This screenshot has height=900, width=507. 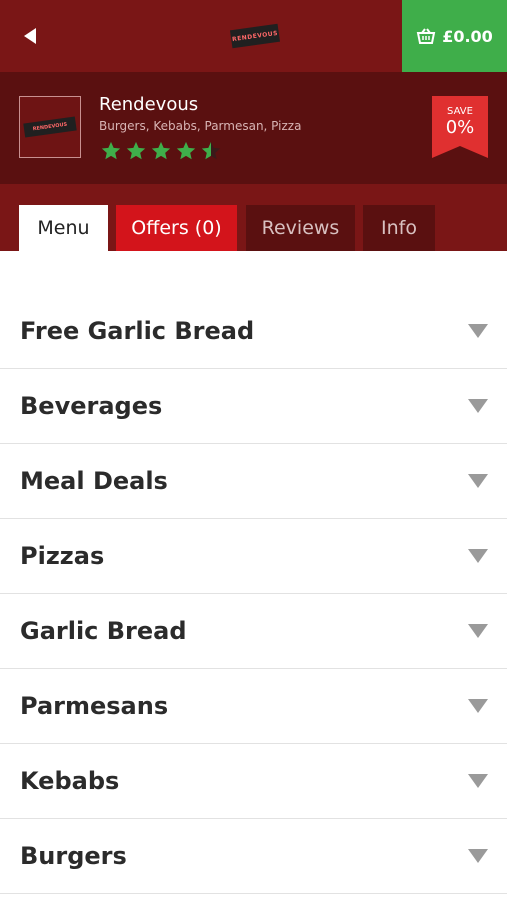 I want to click on tab-strip: Menu Offers (0) Reviews Info, so click(x=253, y=217).